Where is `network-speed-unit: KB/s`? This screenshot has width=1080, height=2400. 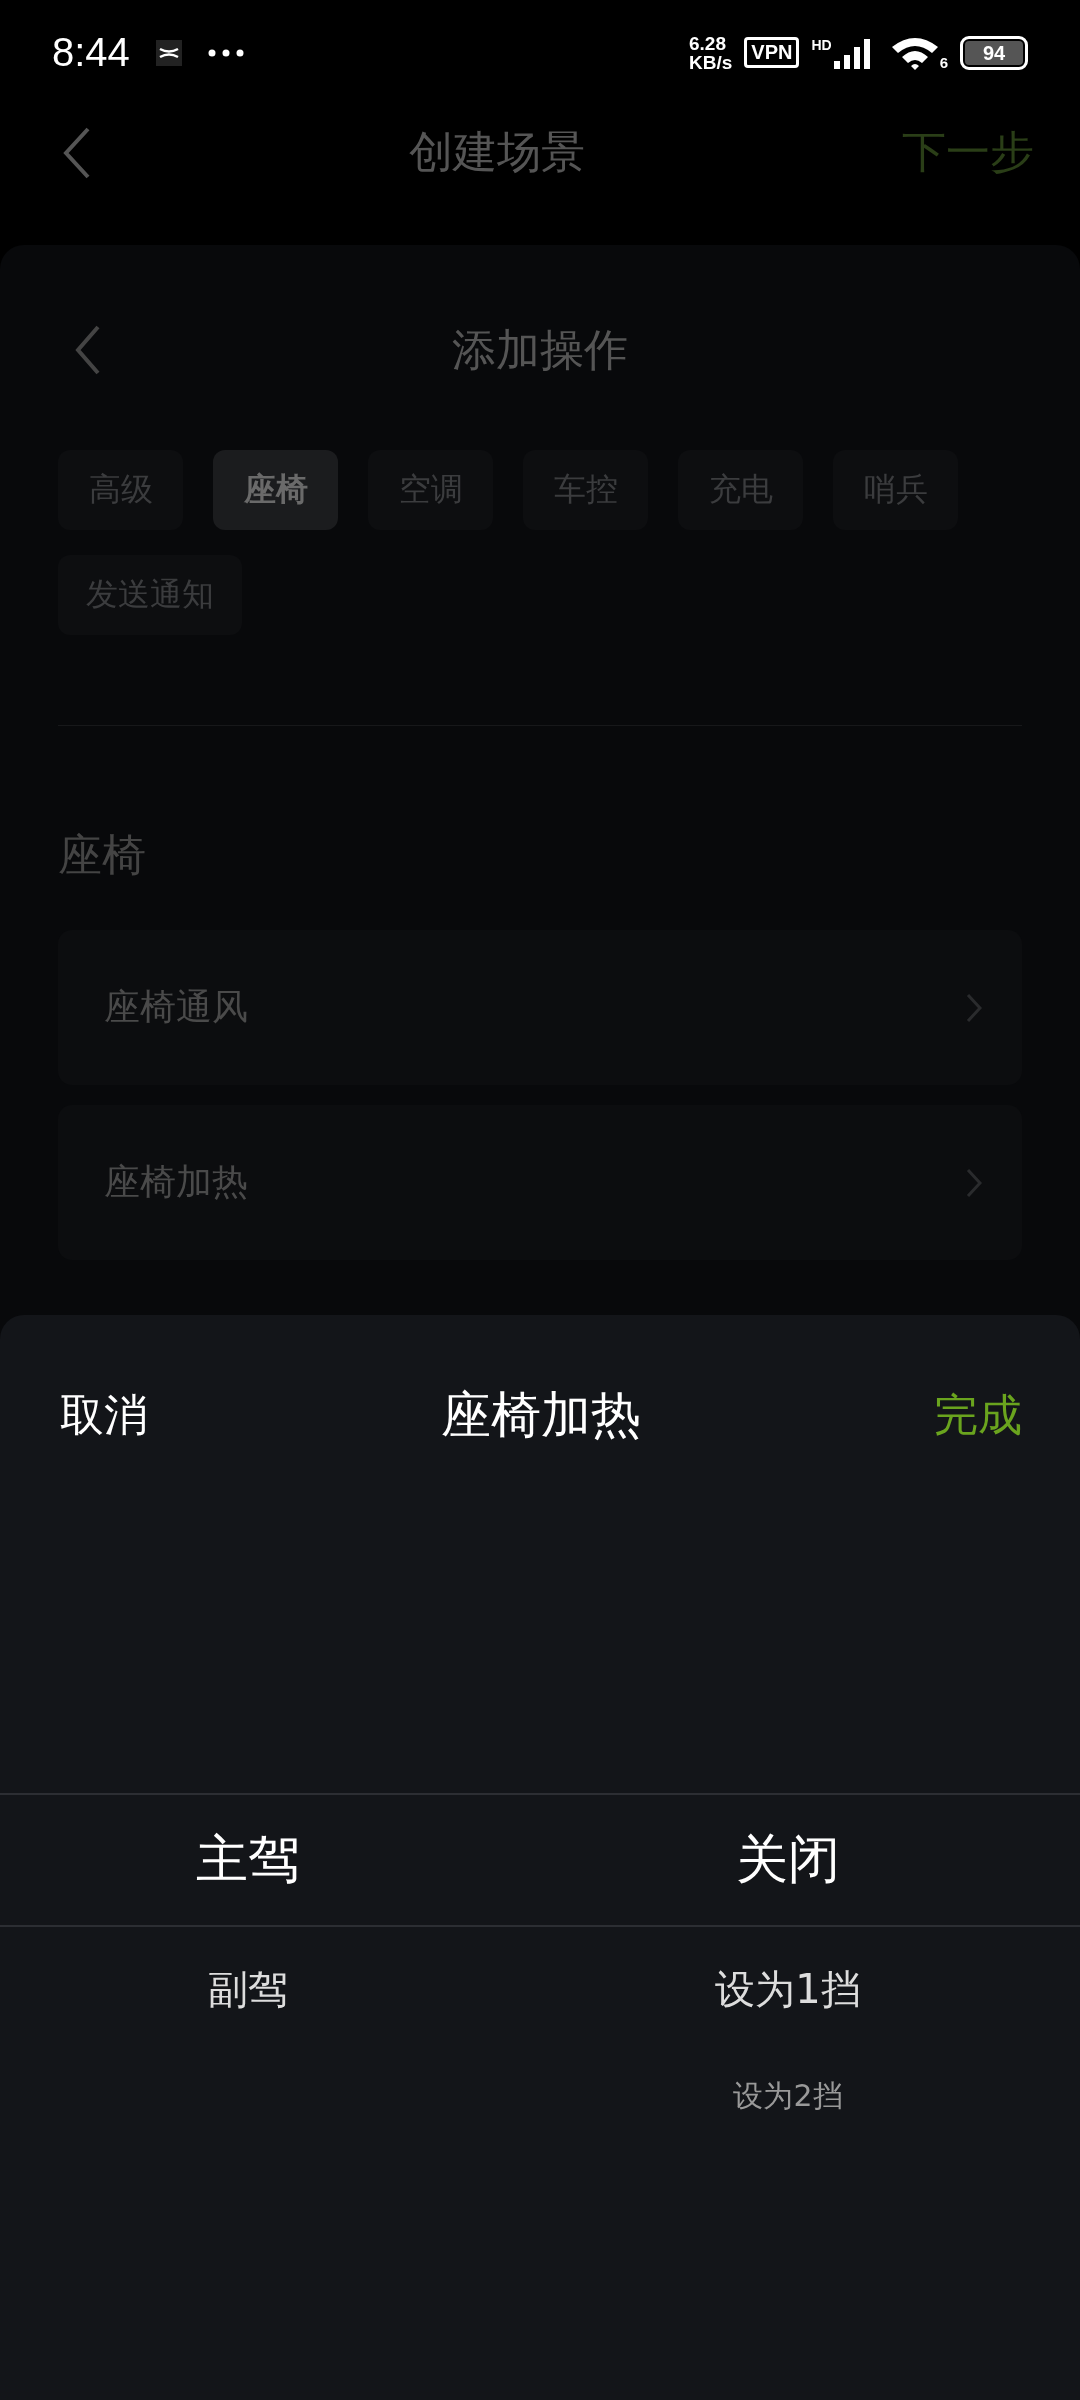 network-speed-unit: KB/s is located at coordinates (711, 62).